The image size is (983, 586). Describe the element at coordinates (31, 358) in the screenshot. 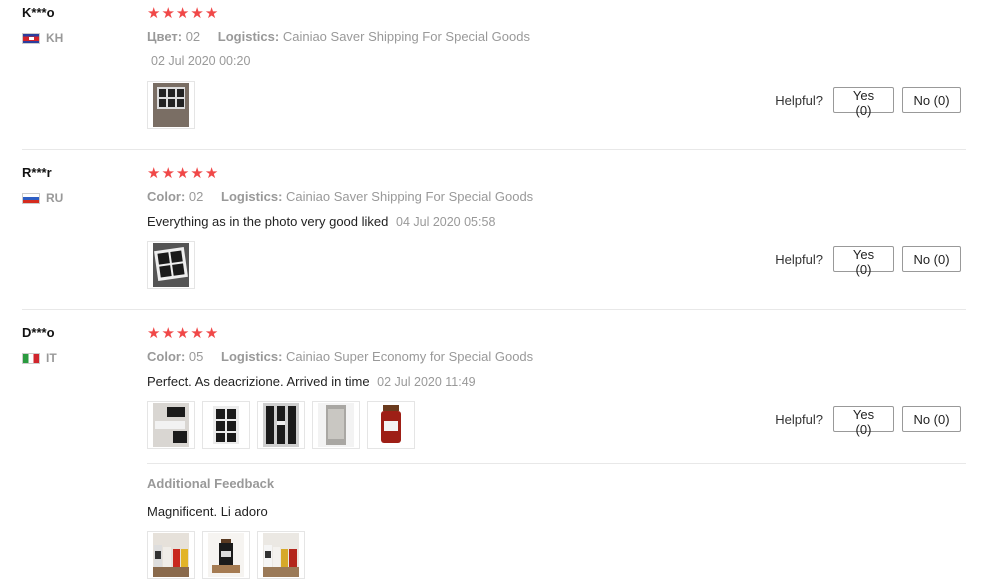

I see `flag-it-icon` at that location.